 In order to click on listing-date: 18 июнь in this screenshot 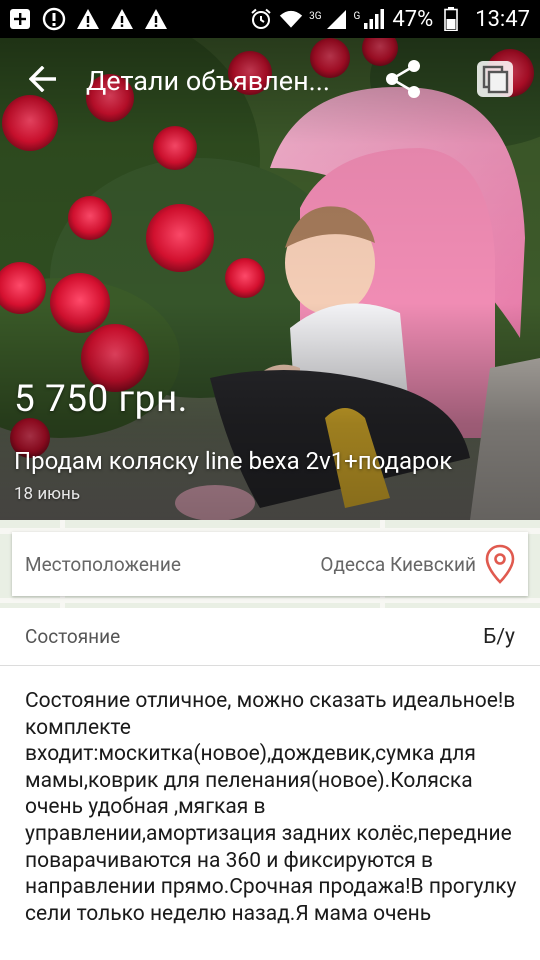, I will do `click(47, 494)`.